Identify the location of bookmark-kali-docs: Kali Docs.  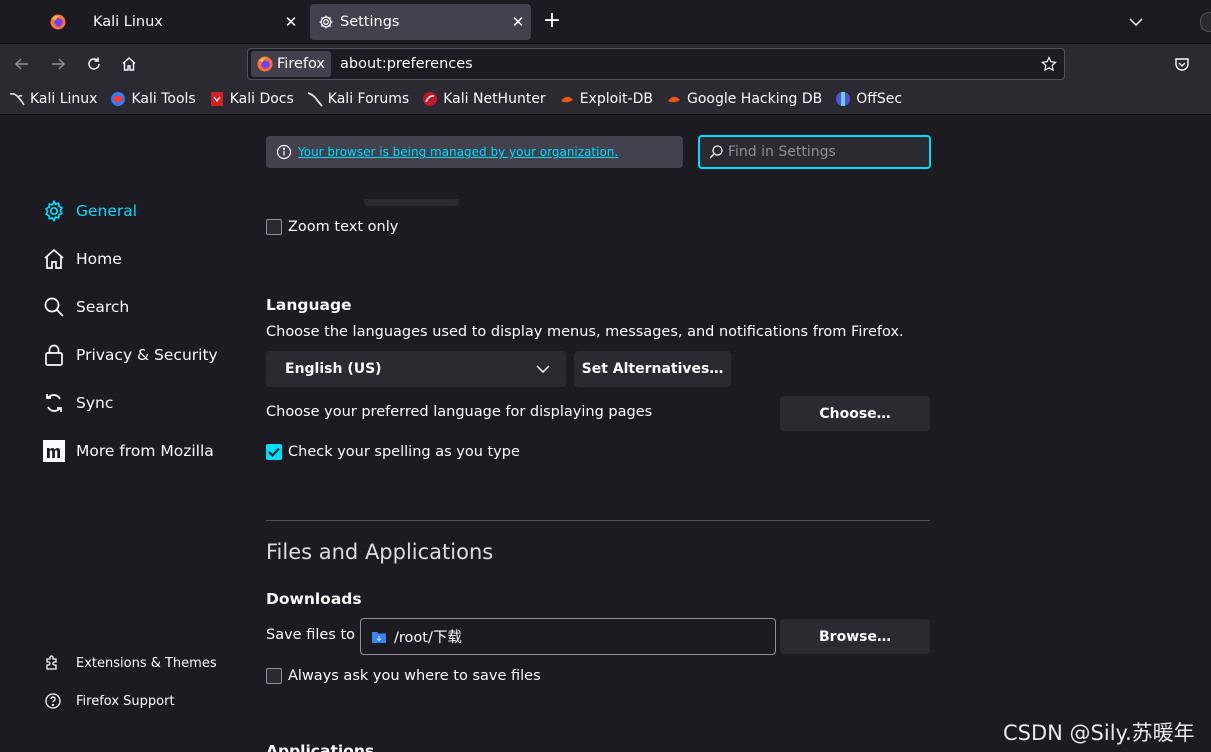
(251, 99).